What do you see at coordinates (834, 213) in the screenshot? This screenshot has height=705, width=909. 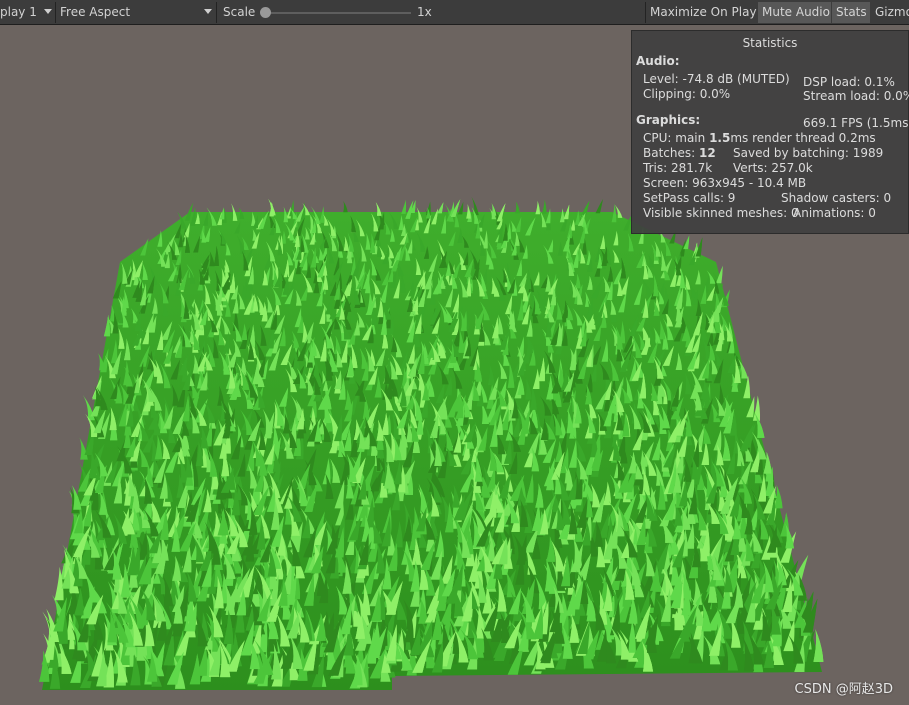 I see `animations-stat: Animations: 0` at bounding box center [834, 213].